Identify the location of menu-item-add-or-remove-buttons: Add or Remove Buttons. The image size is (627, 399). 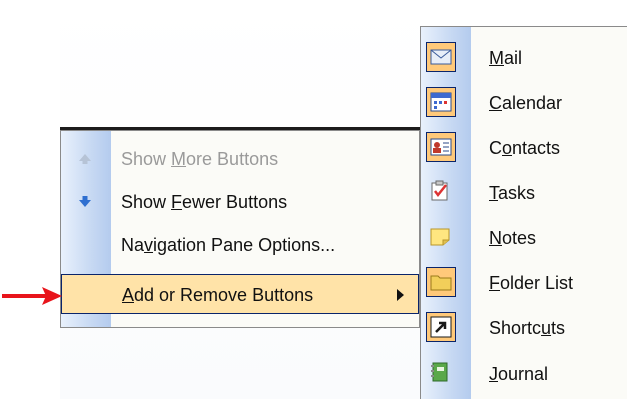
(240, 294).